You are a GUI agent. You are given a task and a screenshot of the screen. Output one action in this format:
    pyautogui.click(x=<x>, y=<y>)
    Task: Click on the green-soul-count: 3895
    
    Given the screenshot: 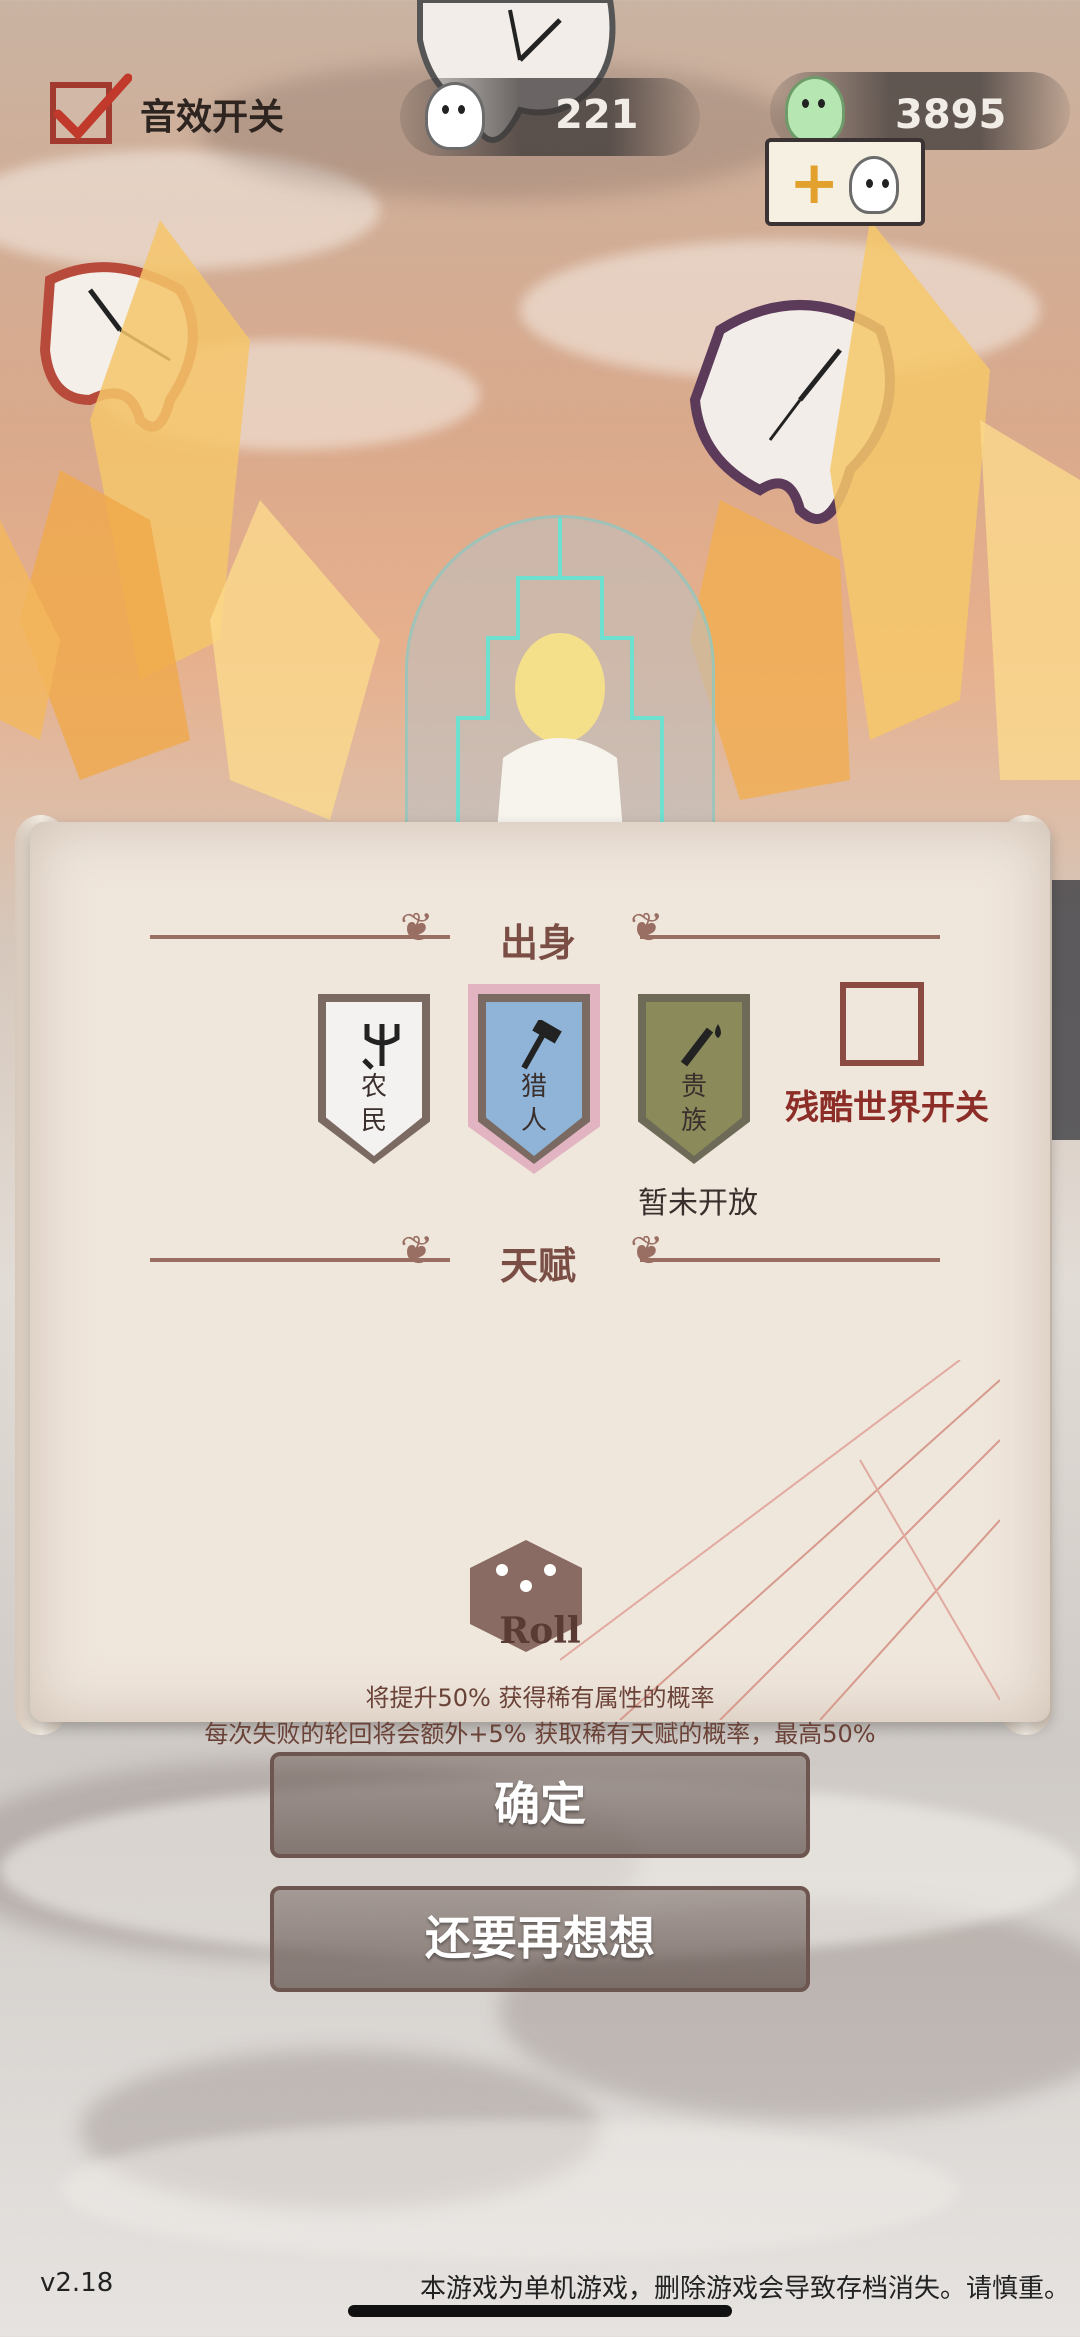 What is the action you would take?
    pyautogui.click(x=951, y=115)
    